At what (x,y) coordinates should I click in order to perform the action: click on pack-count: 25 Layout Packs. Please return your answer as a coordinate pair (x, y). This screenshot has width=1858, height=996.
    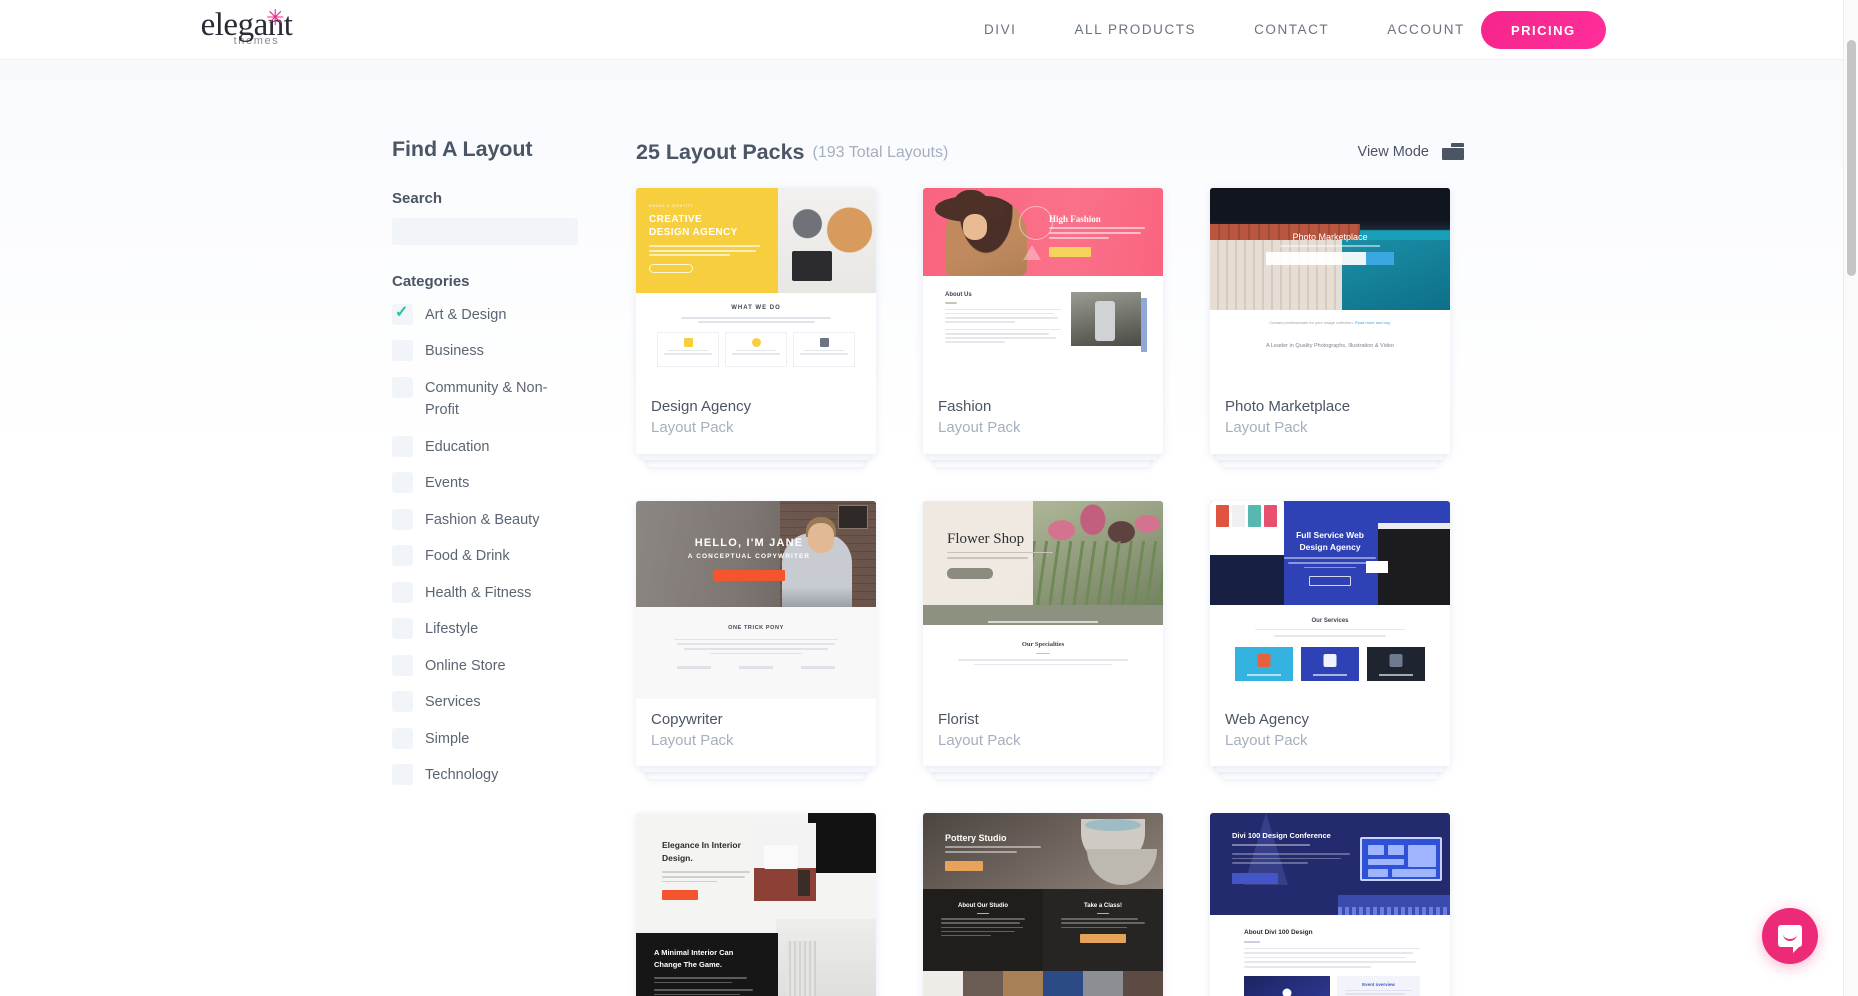
    Looking at the image, I should click on (720, 151).